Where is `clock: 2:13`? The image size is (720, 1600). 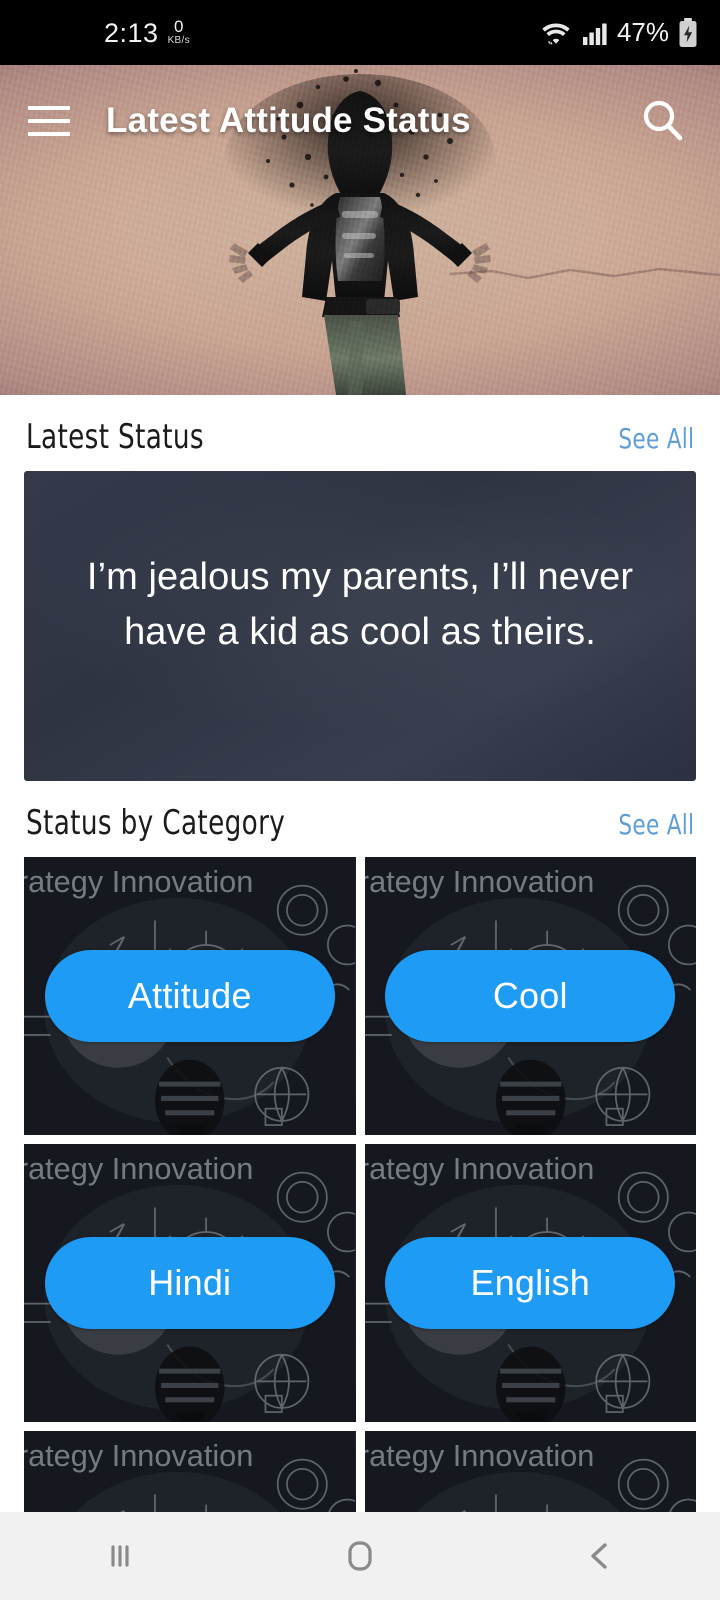
clock: 2:13 is located at coordinates (131, 33).